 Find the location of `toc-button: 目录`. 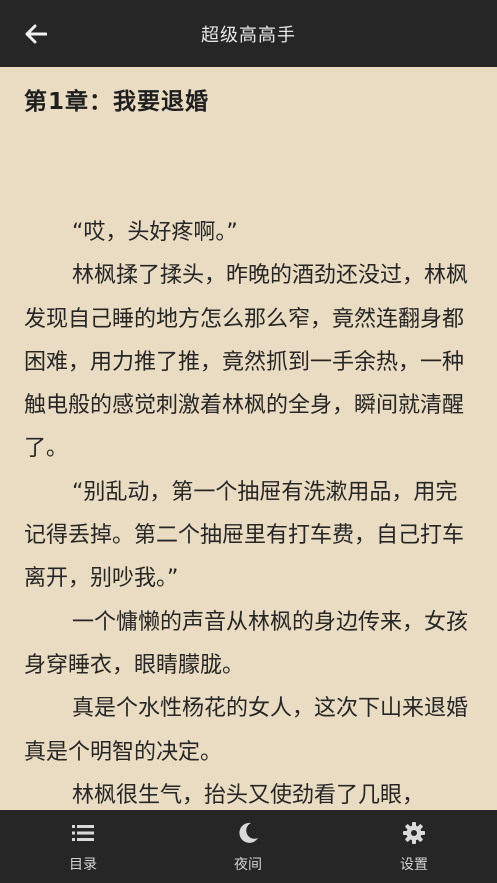

toc-button: 目录 is located at coordinates (83, 846).